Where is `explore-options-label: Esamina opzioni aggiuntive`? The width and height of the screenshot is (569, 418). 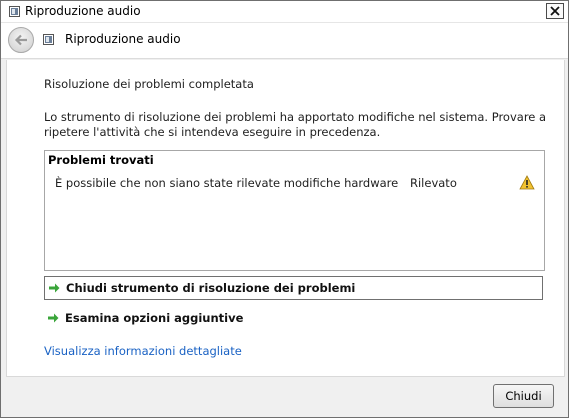
explore-options-label: Esamina opzioni aggiuntive is located at coordinates (154, 318).